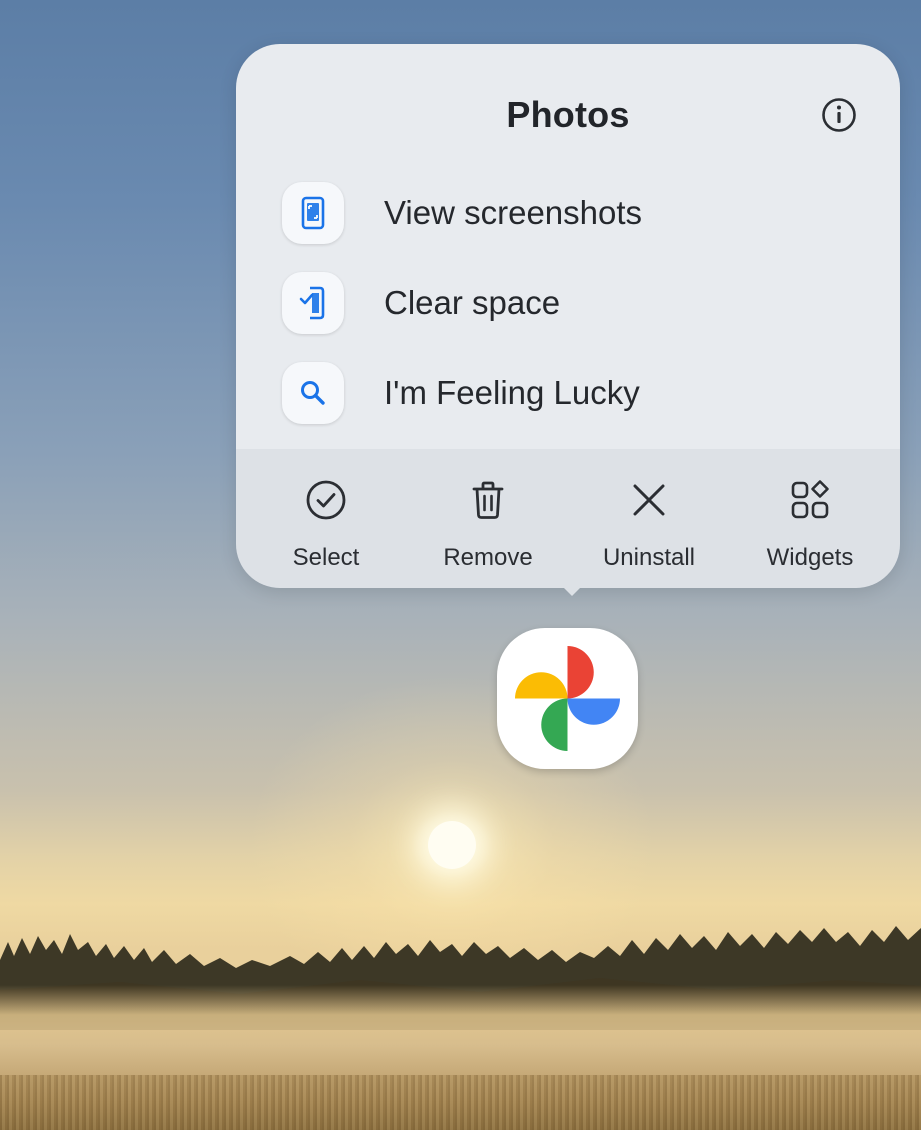 The height and width of the screenshot is (1130, 921). What do you see at coordinates (460, 1035) in the screenshot?
I see `fog-layer` at bounding box center [460, 1035].